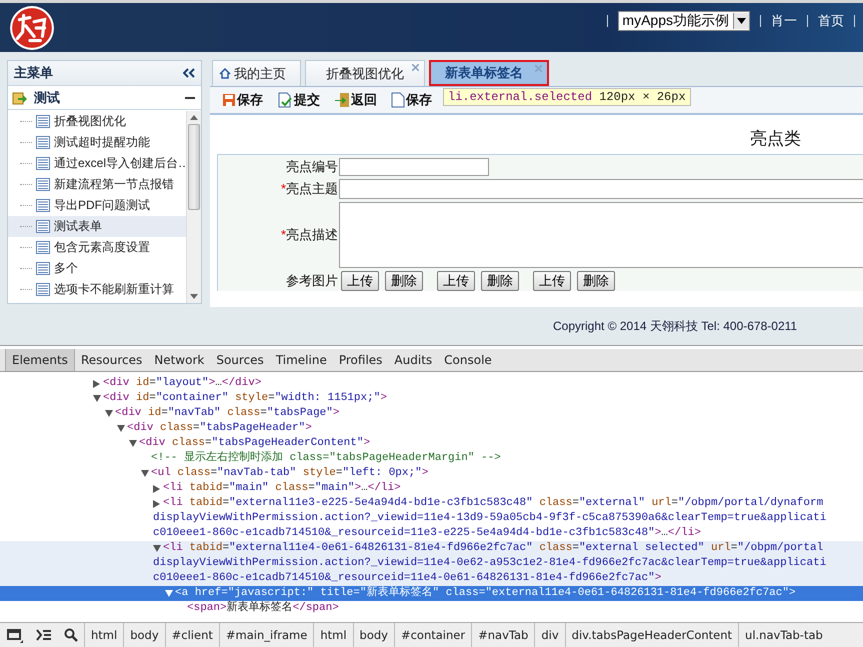 The width and height of the screenshot is (863, 647). Describe the element at coordinates (783, 635) in the screenshot. I see `breadcrumb-item: ul.navTab-tab` at that location.